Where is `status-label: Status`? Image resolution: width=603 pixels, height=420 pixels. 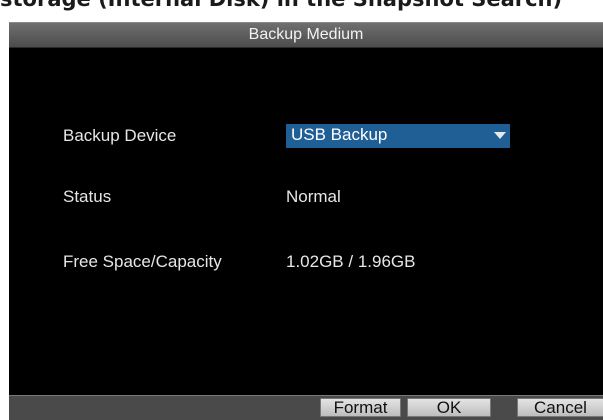
status-label: Status is located at coordinates (87, 196).